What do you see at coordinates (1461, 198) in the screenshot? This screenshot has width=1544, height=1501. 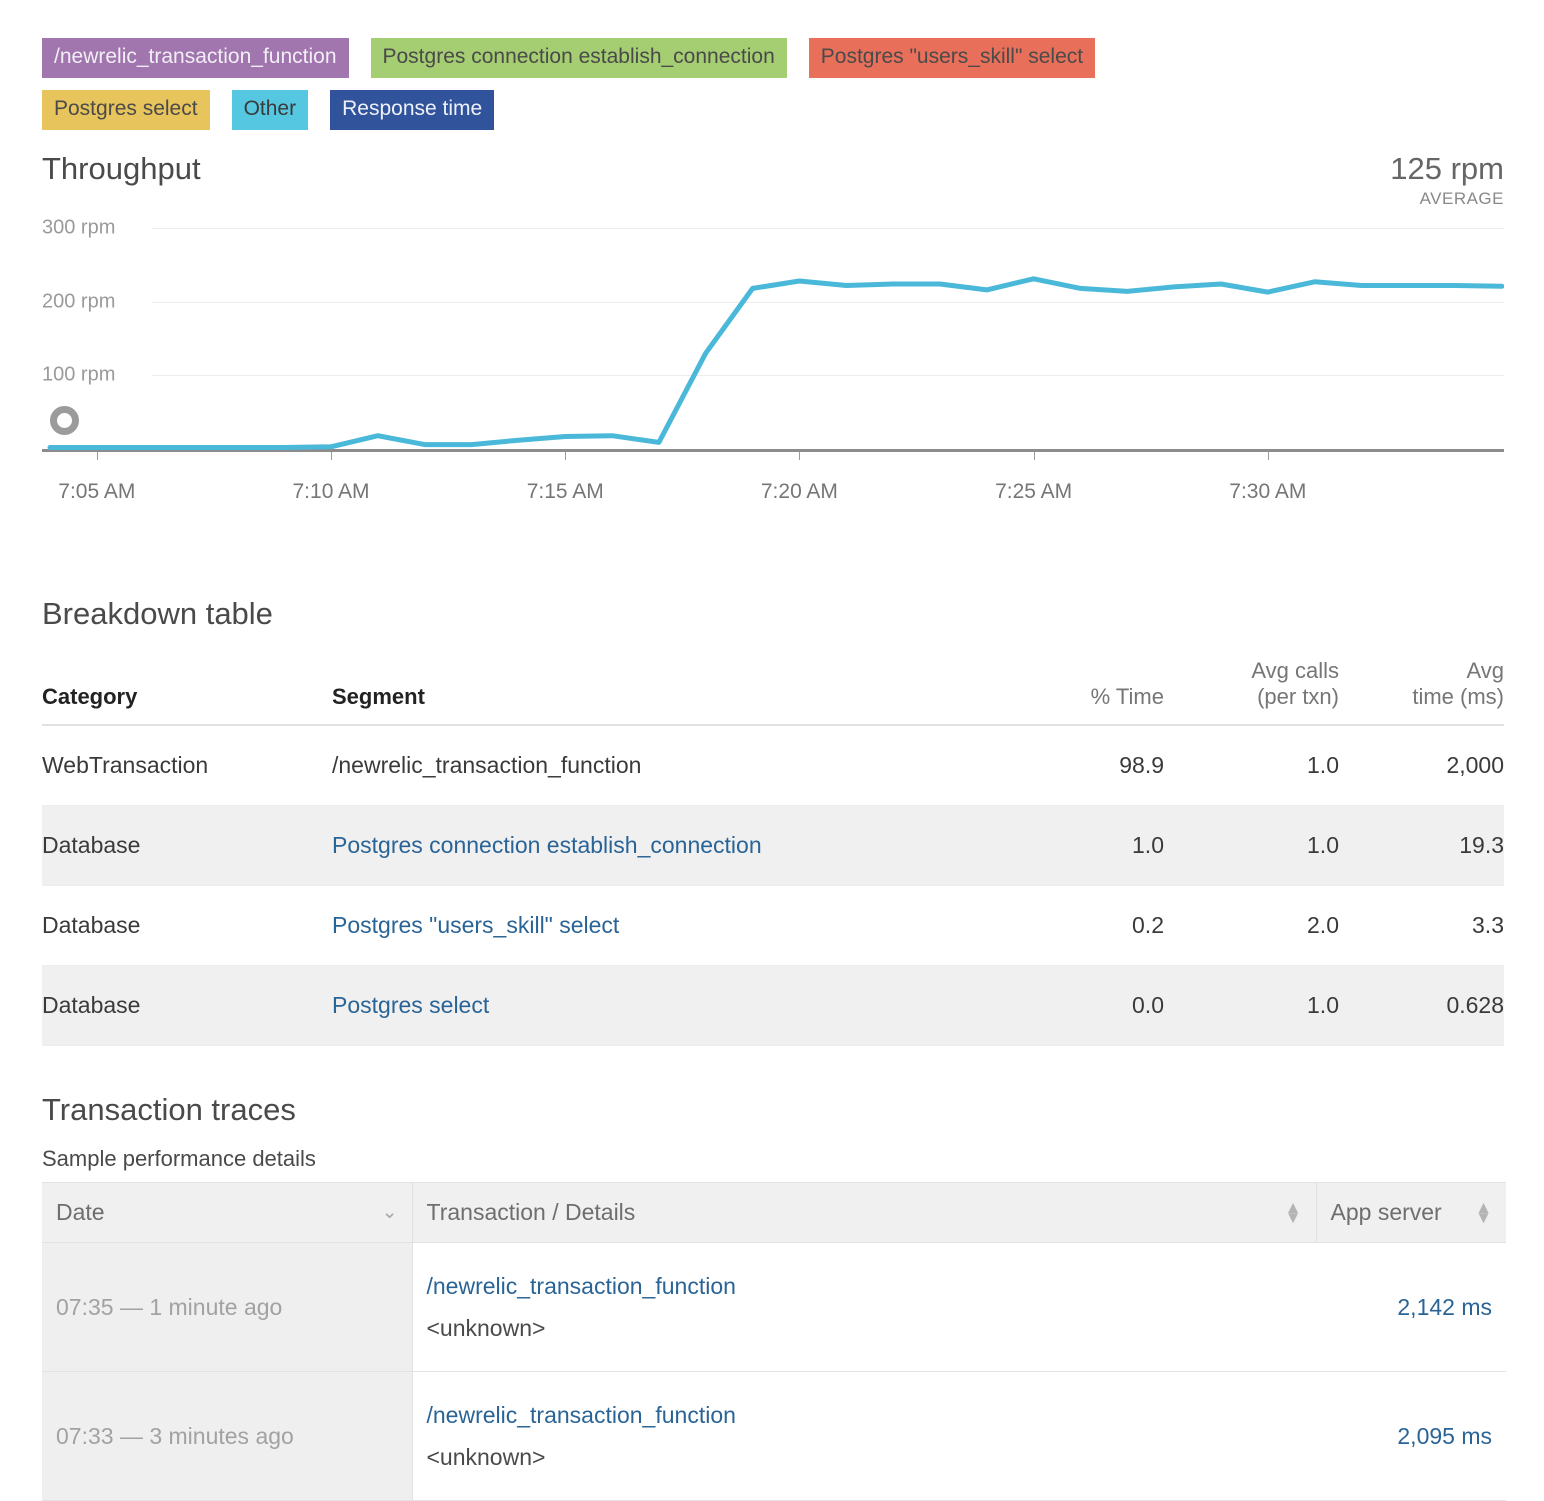 I see `chart-metric-label: AVERAGE` at bounding box center [1461, 198].